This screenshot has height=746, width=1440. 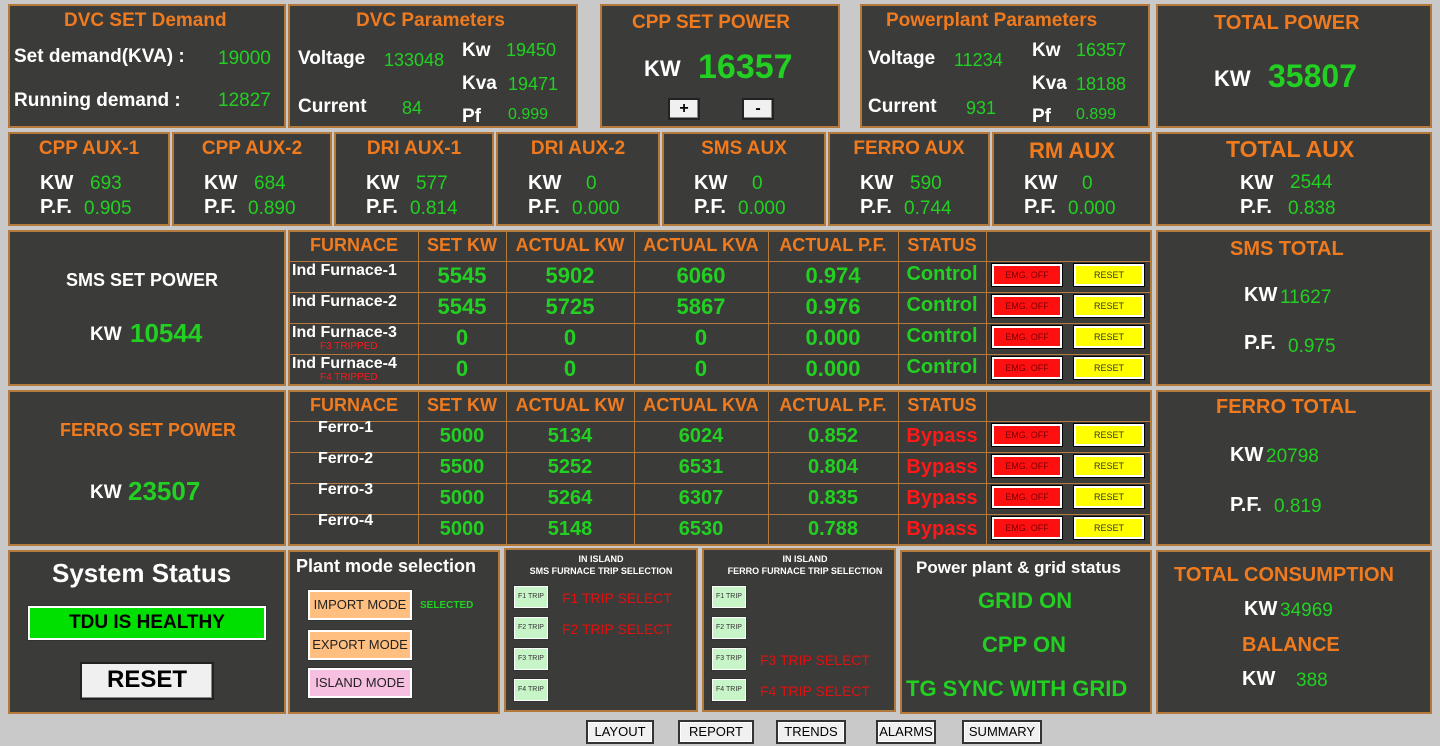 What do you see at coordinates (252, 179) in the screenshot?
I see `aux-panel: CPP AUX-2 KW 684 P.F. 0.890` at bounding box center [252, 179].